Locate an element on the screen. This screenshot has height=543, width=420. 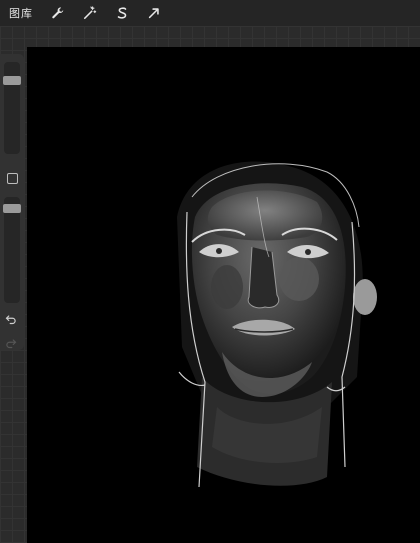
top-toolbar: 图库 is located at coordinates (210, 13).